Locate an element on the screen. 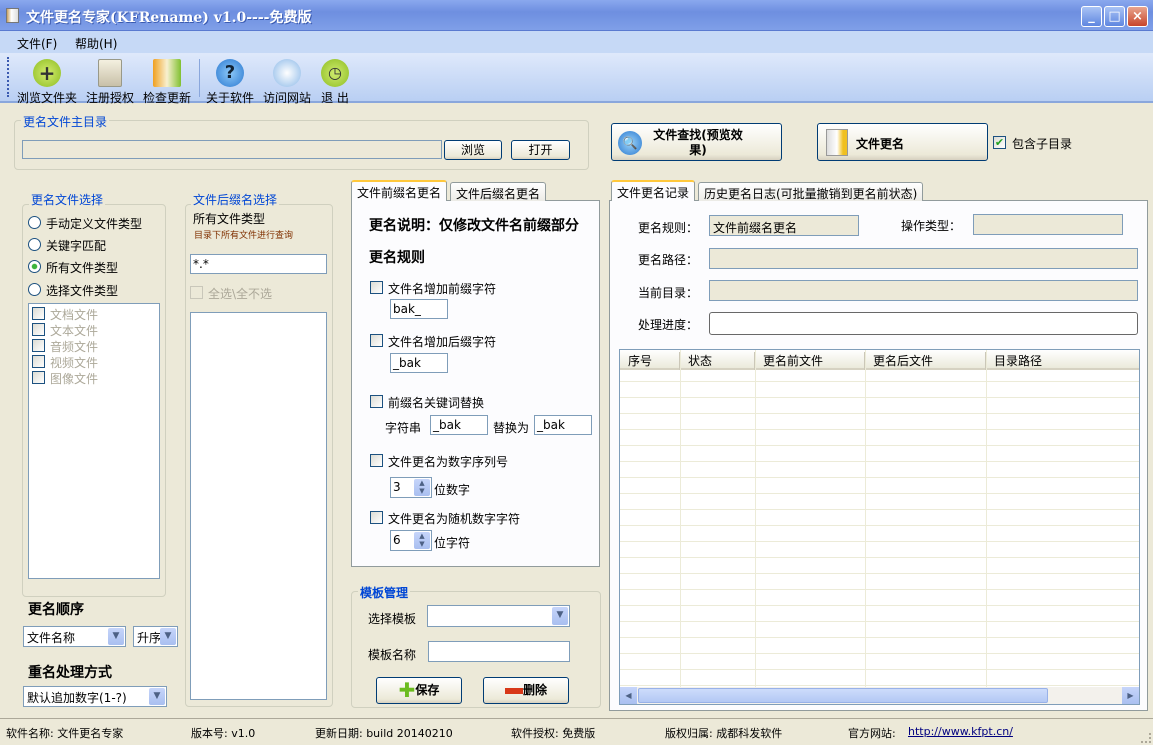 The image size is (1153, 745). scroll-right-icon: ▶ is located at coordinates (1130, 695).